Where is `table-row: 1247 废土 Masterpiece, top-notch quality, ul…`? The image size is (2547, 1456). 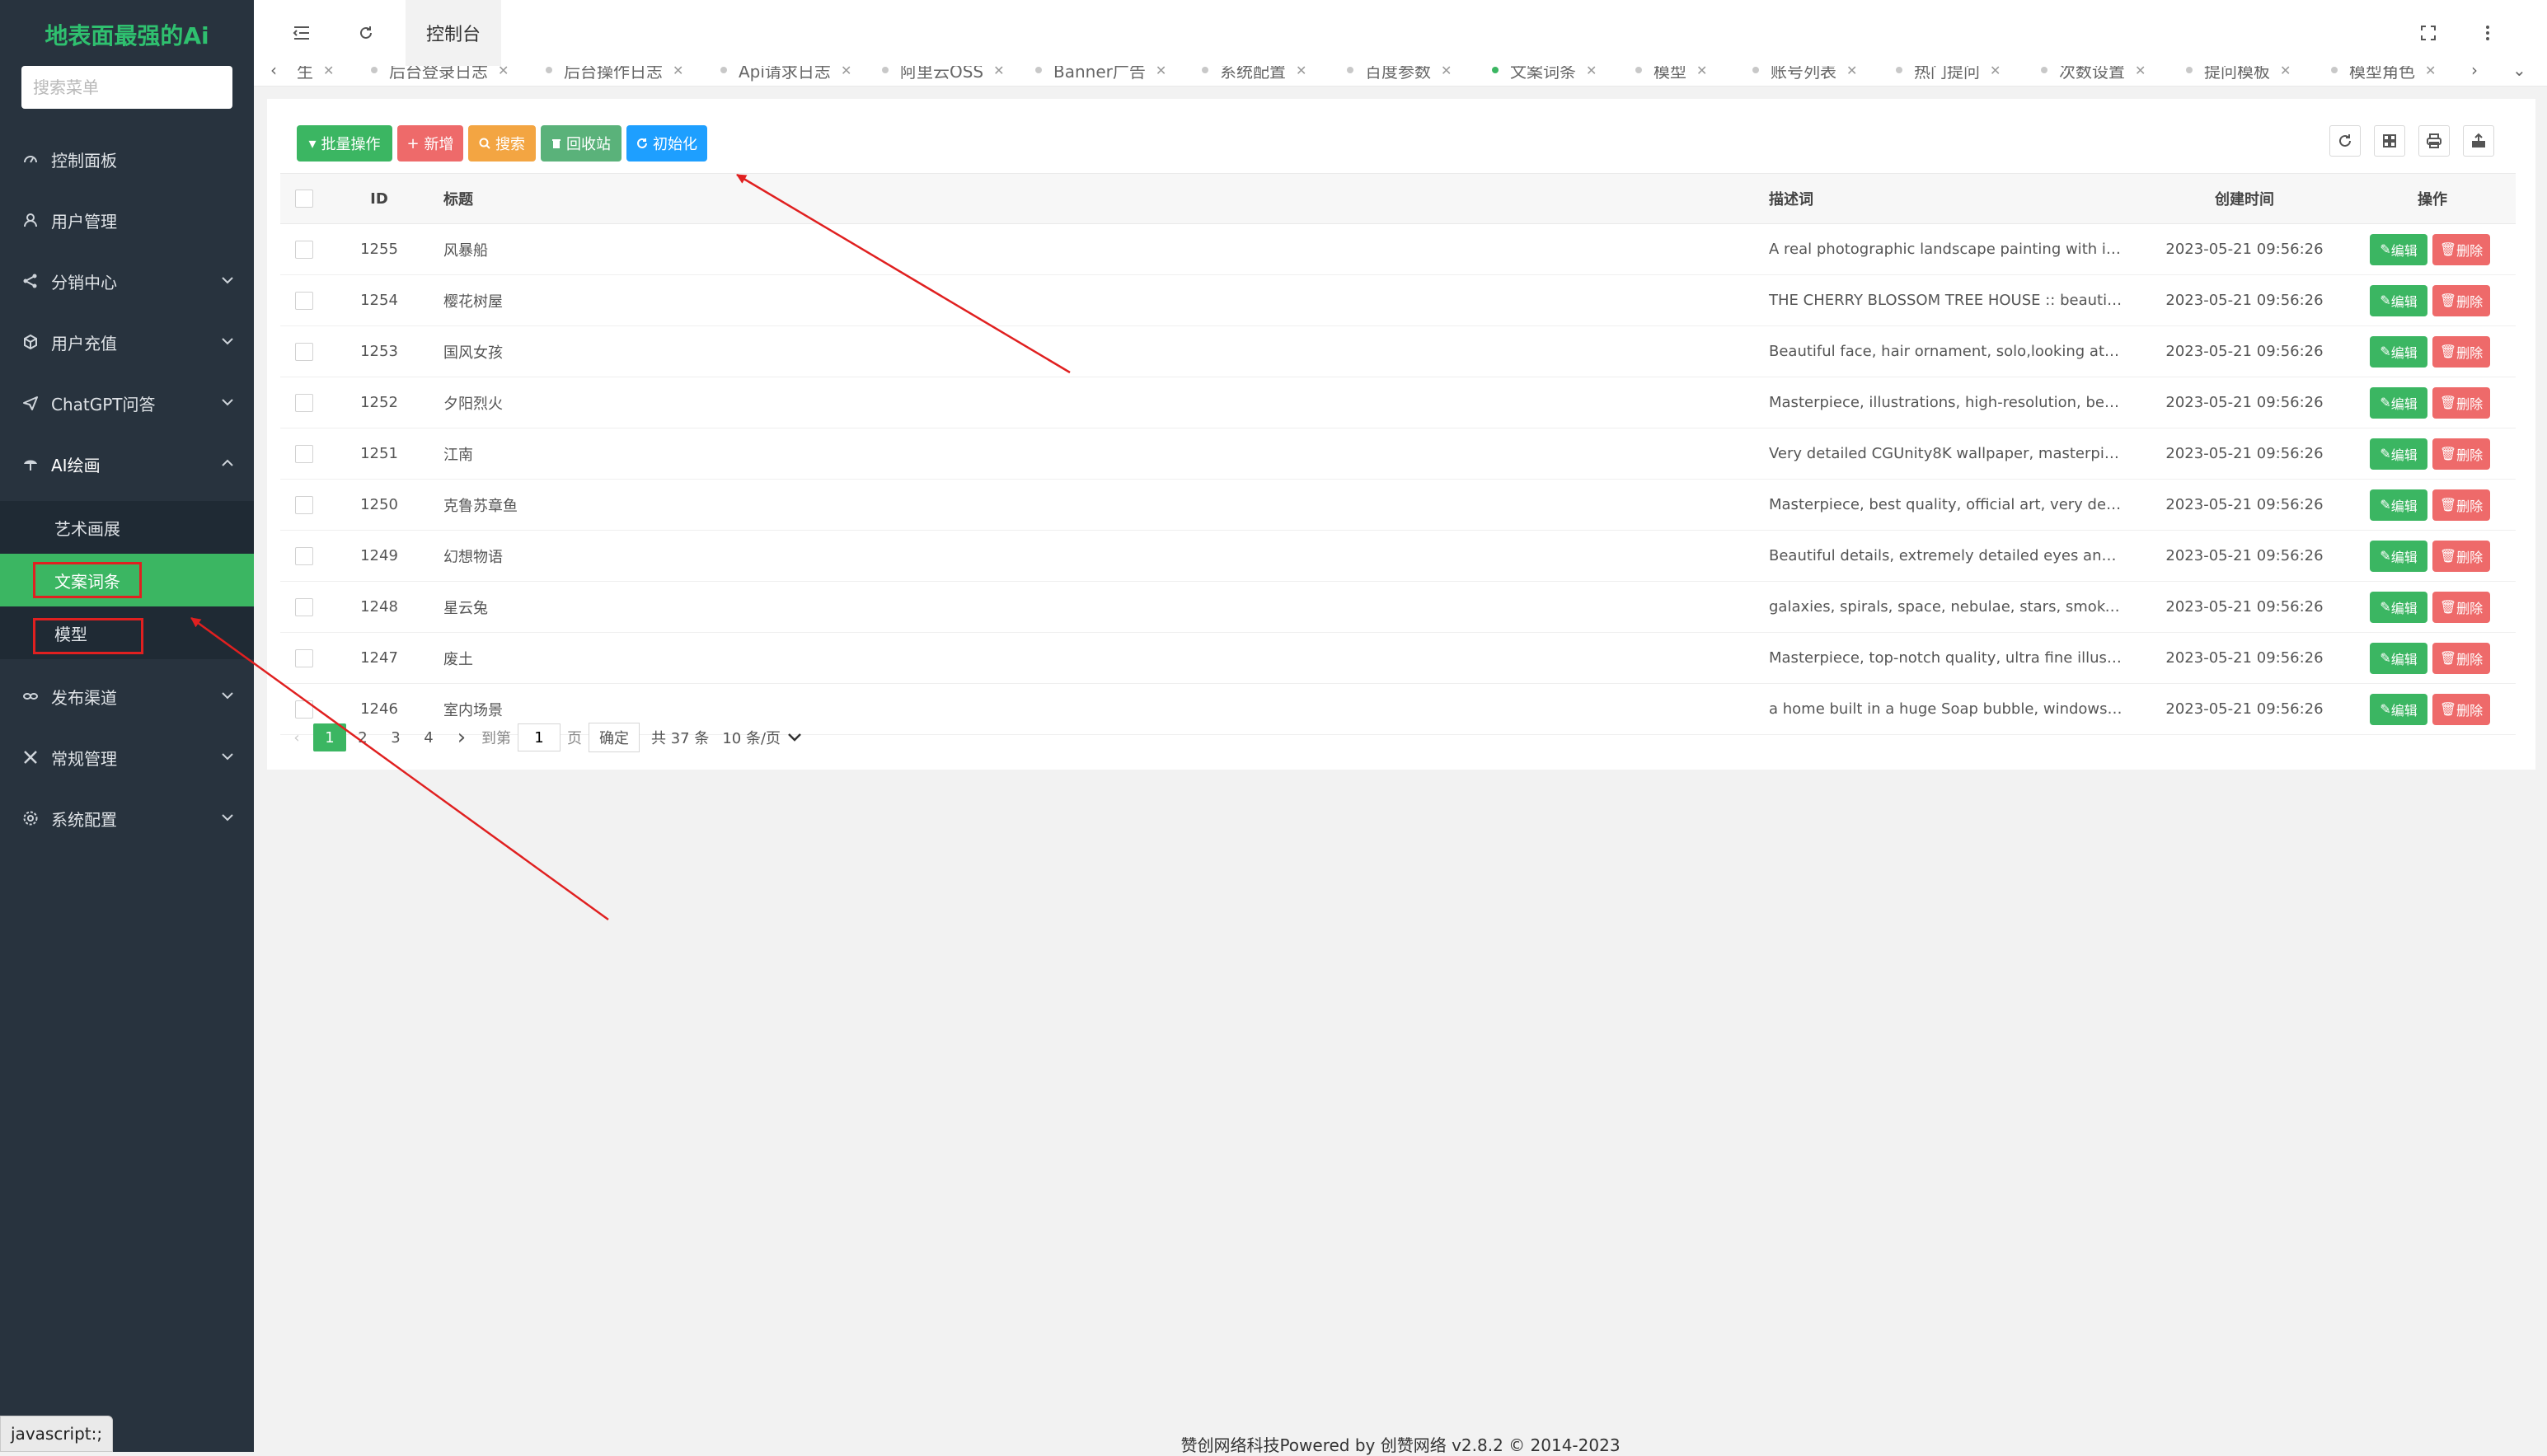 table-row: 1247 废土 Masterpiece, top-notch quality, ul… is located at coordinates (1398, 658).